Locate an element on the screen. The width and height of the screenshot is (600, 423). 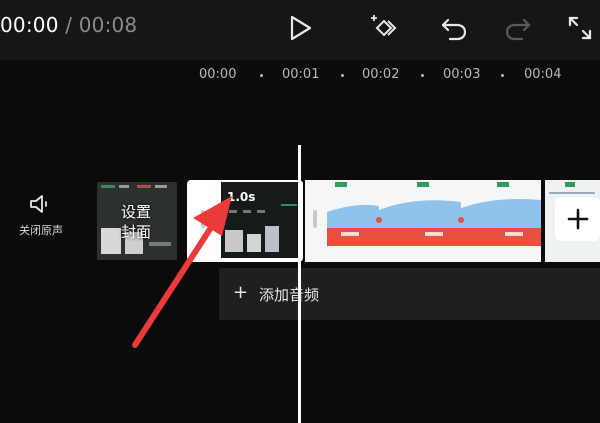
play-icon is located at coordinates (301, 28).